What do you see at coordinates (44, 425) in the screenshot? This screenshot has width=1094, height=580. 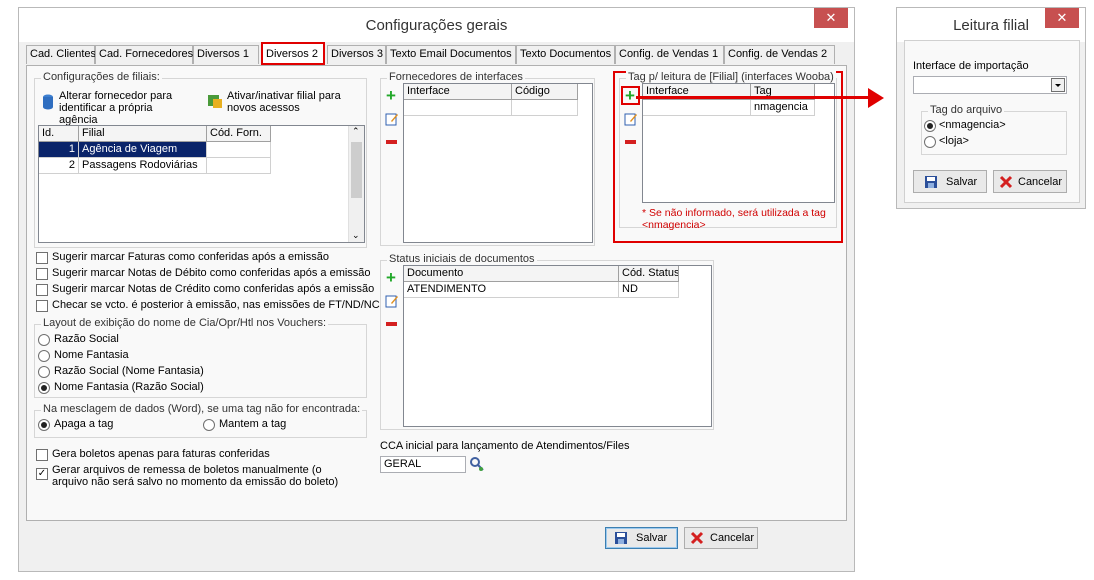 I see `radio-apaga-tag` at bounding box center [44, 425].